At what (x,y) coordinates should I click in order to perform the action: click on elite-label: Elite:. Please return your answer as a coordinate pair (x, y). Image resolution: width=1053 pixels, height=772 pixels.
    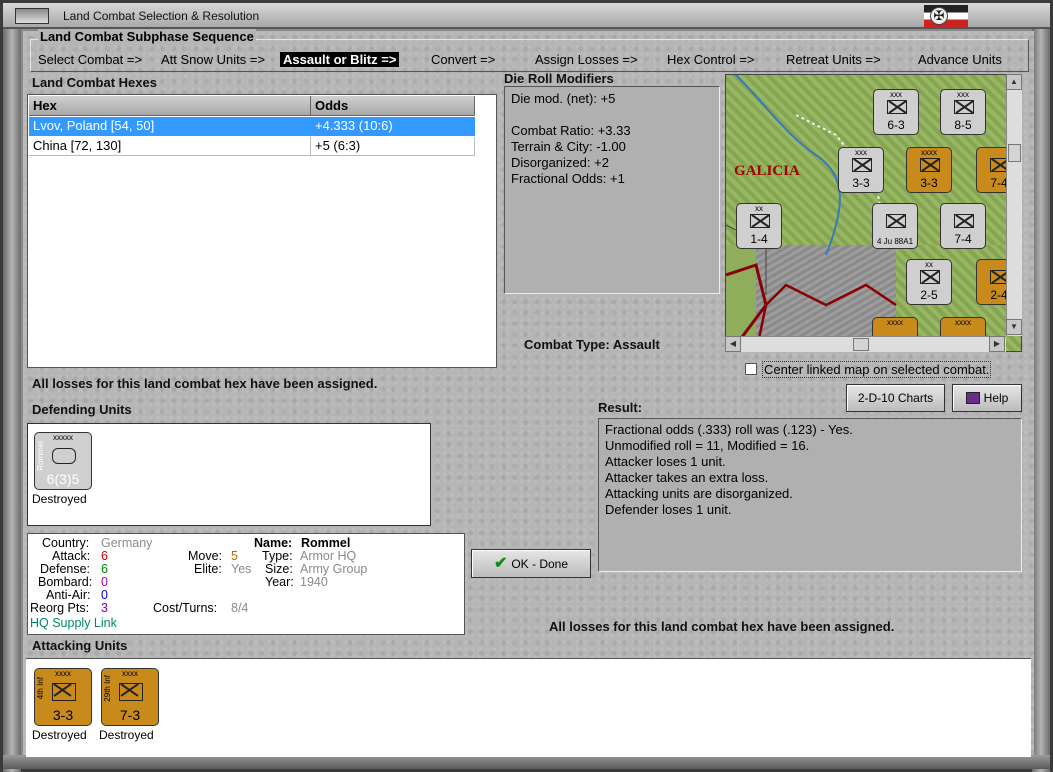
    Looking at the image, I should click on (208, 569).